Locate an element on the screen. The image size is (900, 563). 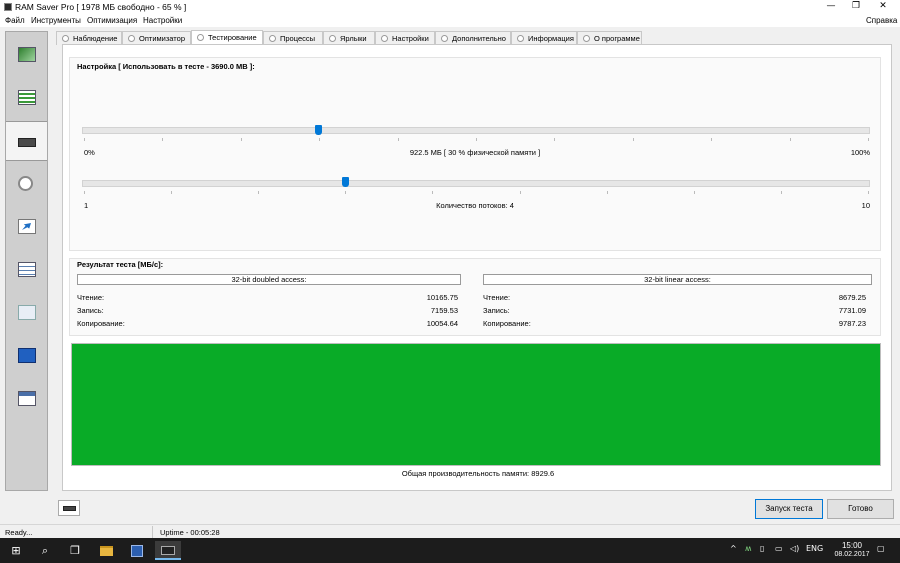
about-card-icon is located at coordinates (27, 398).